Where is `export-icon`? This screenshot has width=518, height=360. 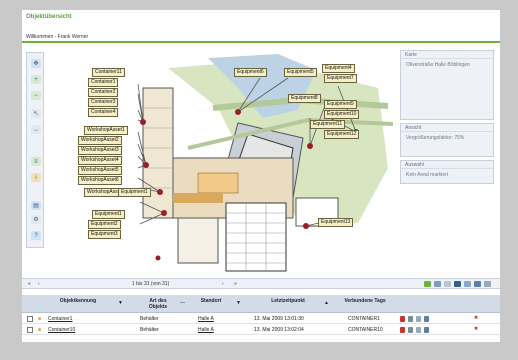
export-icon is located at coordinates (427, 284).